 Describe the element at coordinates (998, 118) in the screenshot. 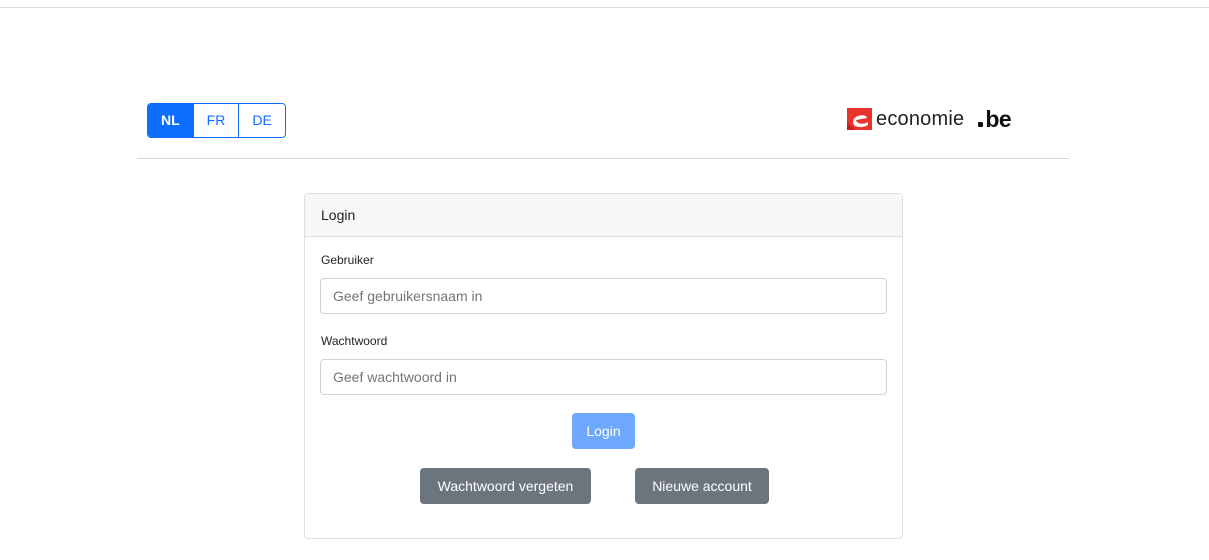

I see `brand-tld-text: be` at that location.